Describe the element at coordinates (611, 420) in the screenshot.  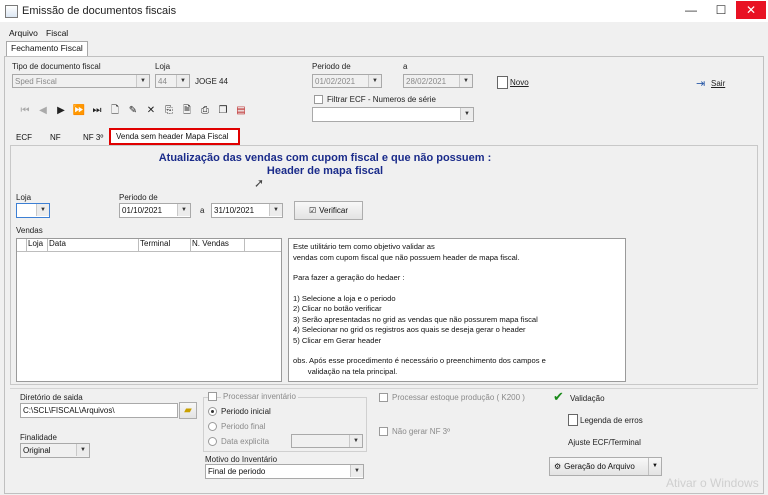
I see `legenda-erros-button: Legenda de erros` at that location.